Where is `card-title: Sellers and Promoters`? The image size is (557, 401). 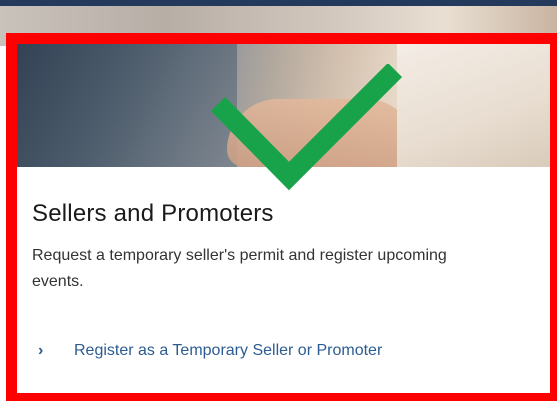 card-title: Sellers and Promoters is located at coordinates (153, 213).